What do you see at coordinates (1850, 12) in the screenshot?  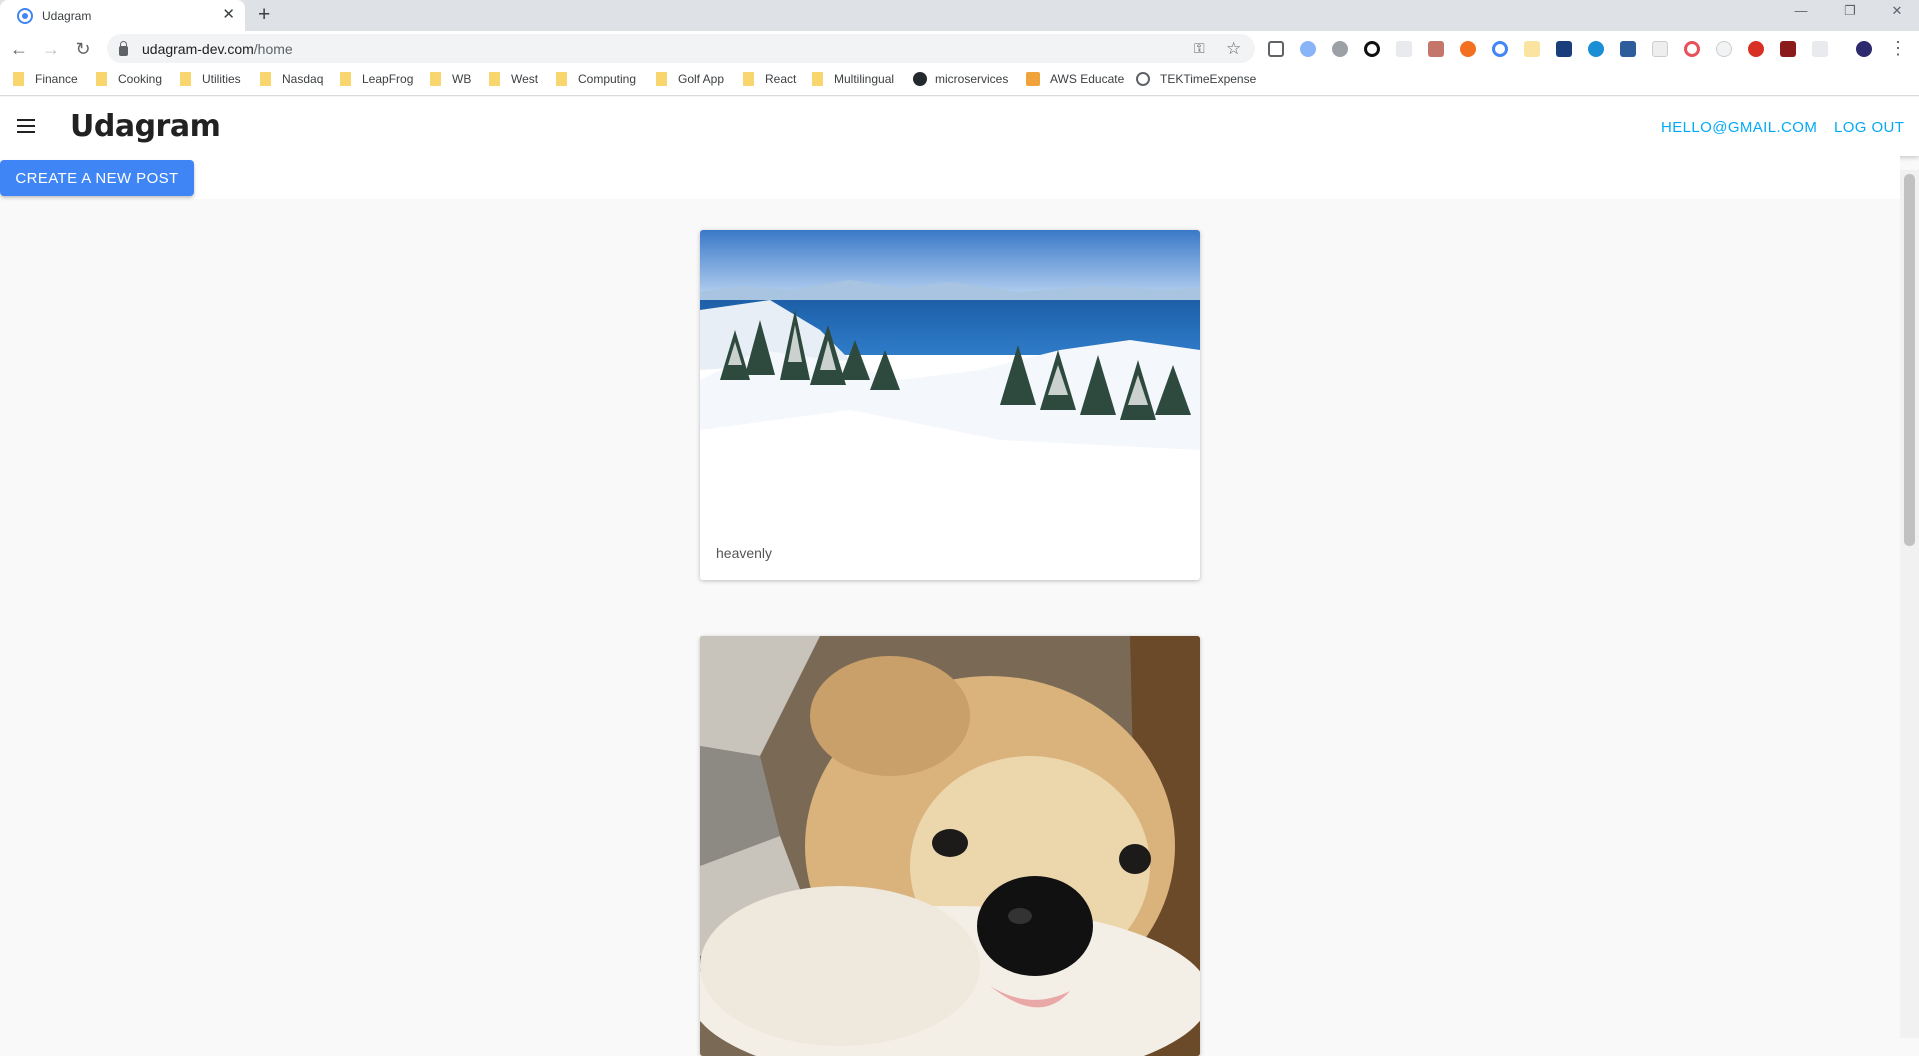 I see `maximize-icon: ❐` at bounding box center [1850, 12].